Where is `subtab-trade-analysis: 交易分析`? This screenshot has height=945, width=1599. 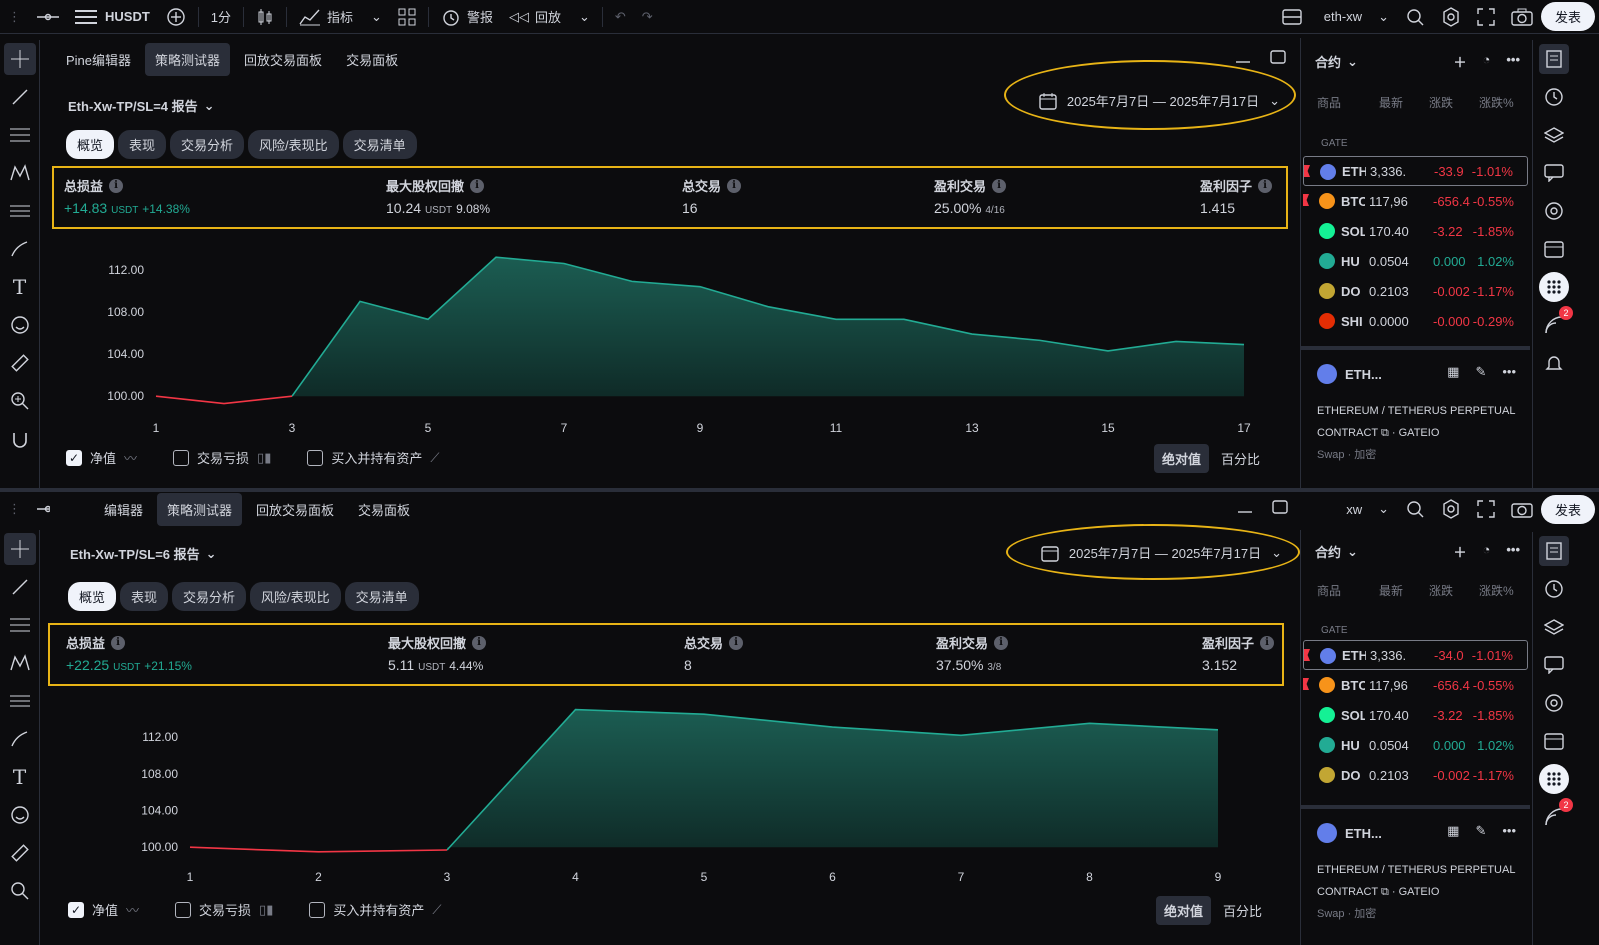 subtab-trade-analysis: 交易分析 is located at coordinates (207, 144).